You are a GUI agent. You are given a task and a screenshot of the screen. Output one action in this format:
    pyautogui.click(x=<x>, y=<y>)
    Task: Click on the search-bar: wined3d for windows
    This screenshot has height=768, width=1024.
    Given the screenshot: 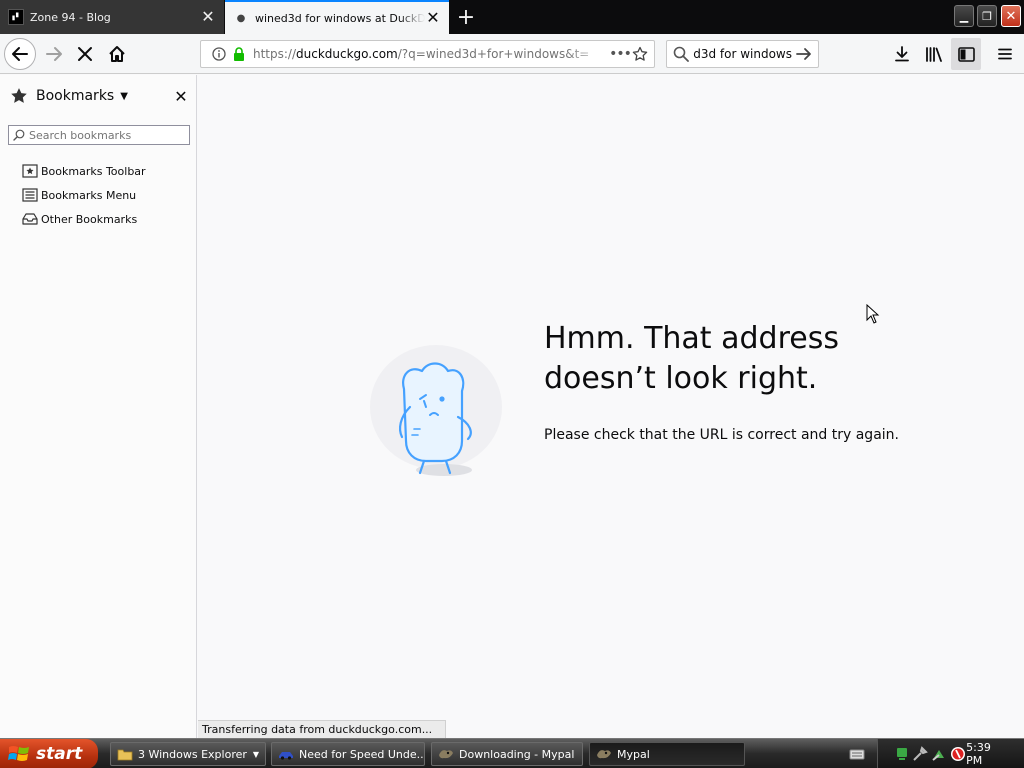 What is the action you would take?
    pyautogui.click(x=742, y=54)
    